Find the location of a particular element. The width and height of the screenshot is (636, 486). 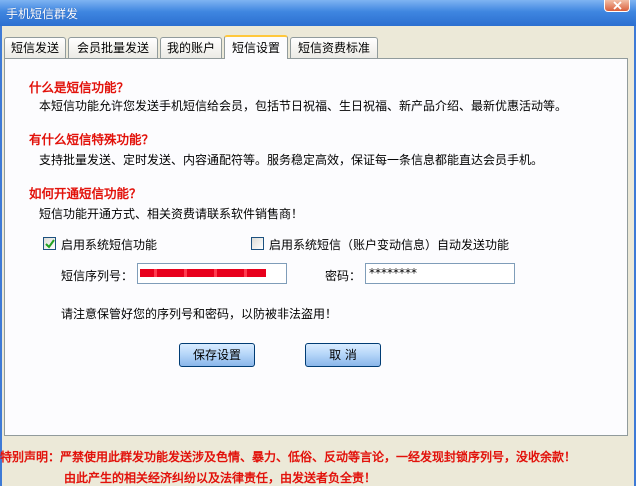

serial-label: 短信序列号： is located at coordinates (97, 276).